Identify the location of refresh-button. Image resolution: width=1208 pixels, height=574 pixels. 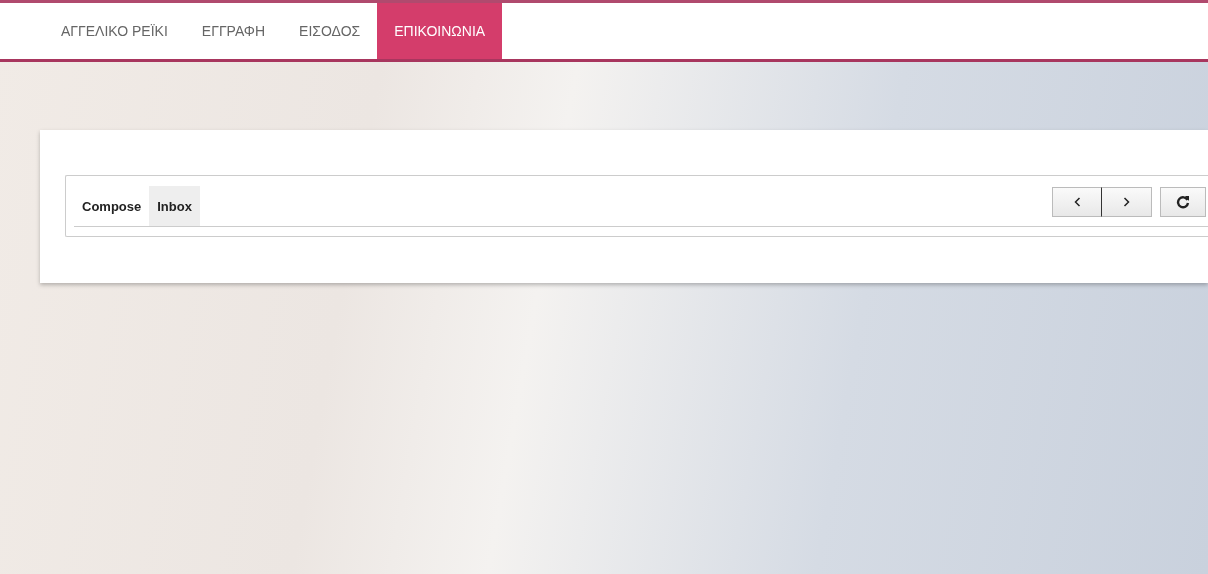
(1183, 202).